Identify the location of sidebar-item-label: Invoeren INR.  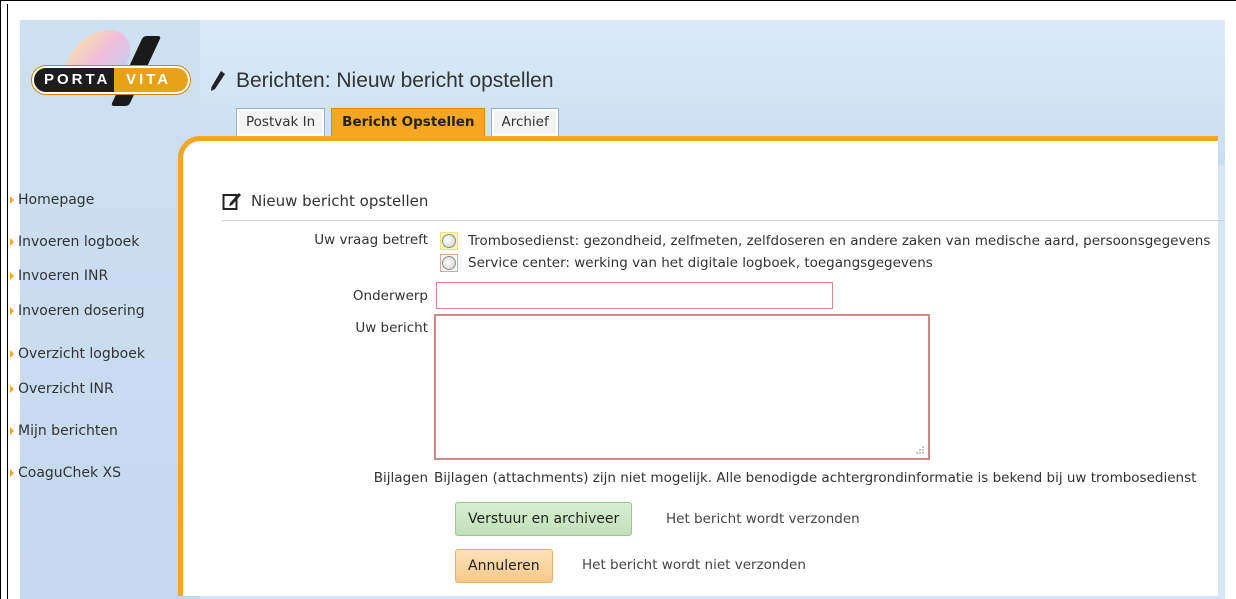
(63, 276).